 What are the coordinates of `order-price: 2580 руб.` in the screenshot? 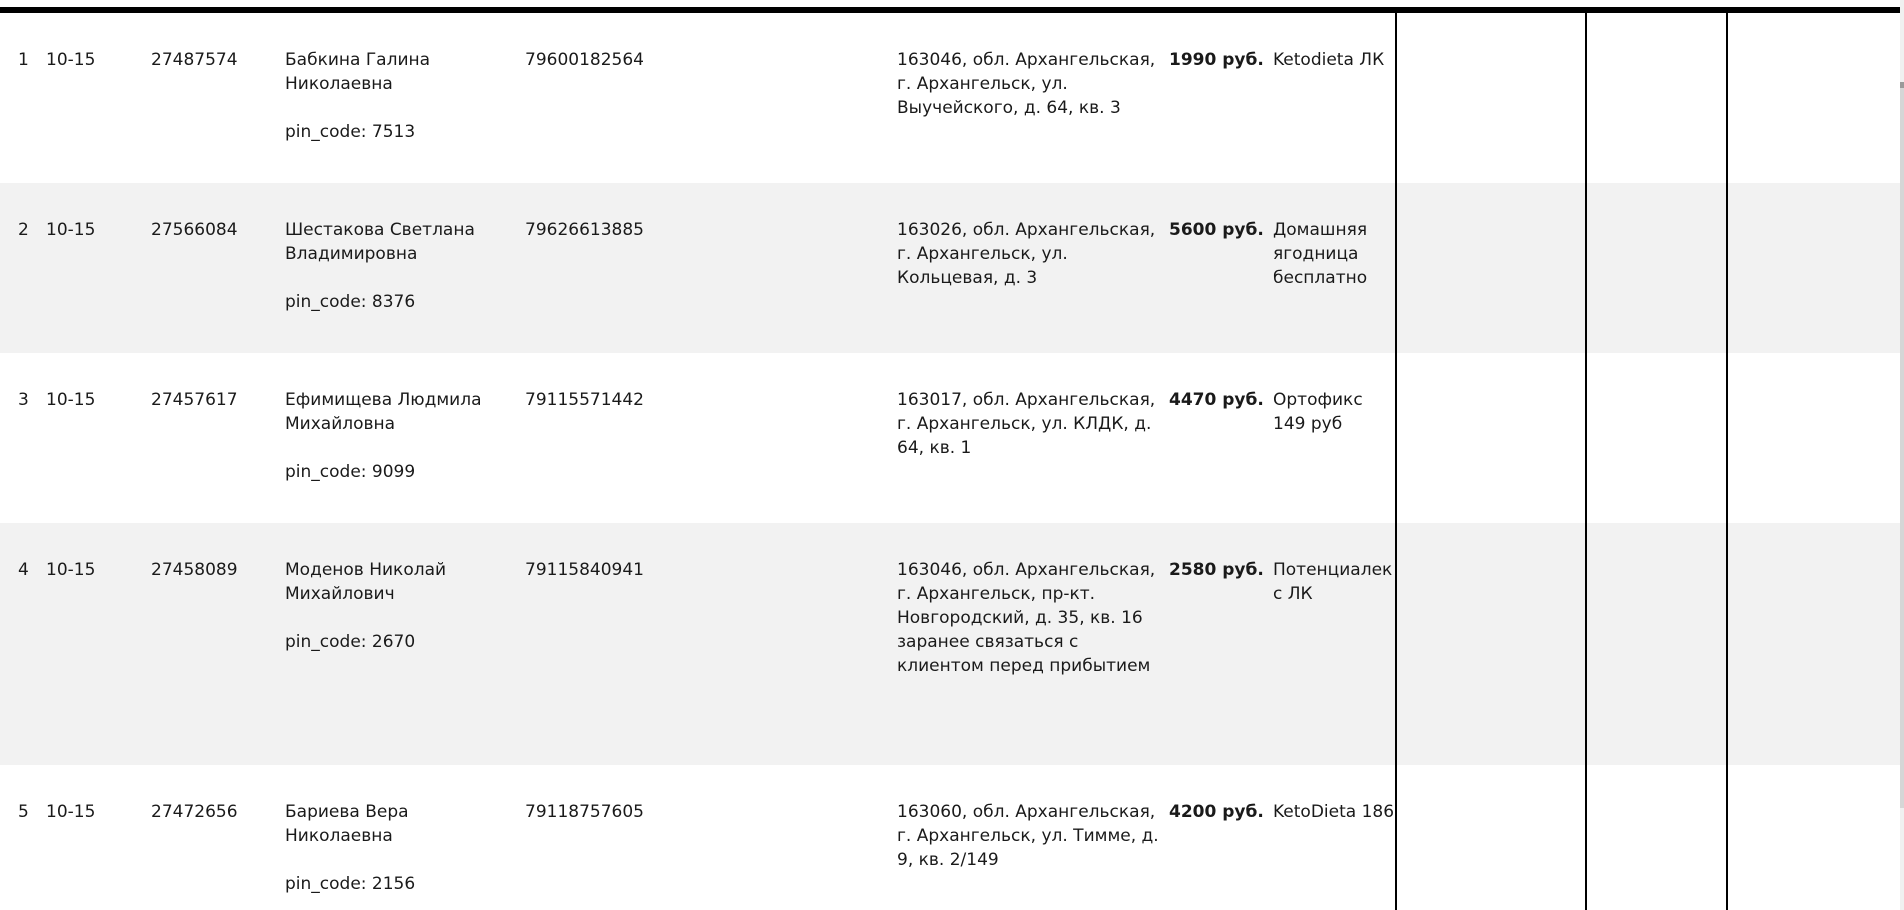 It's located at (1221, 644).